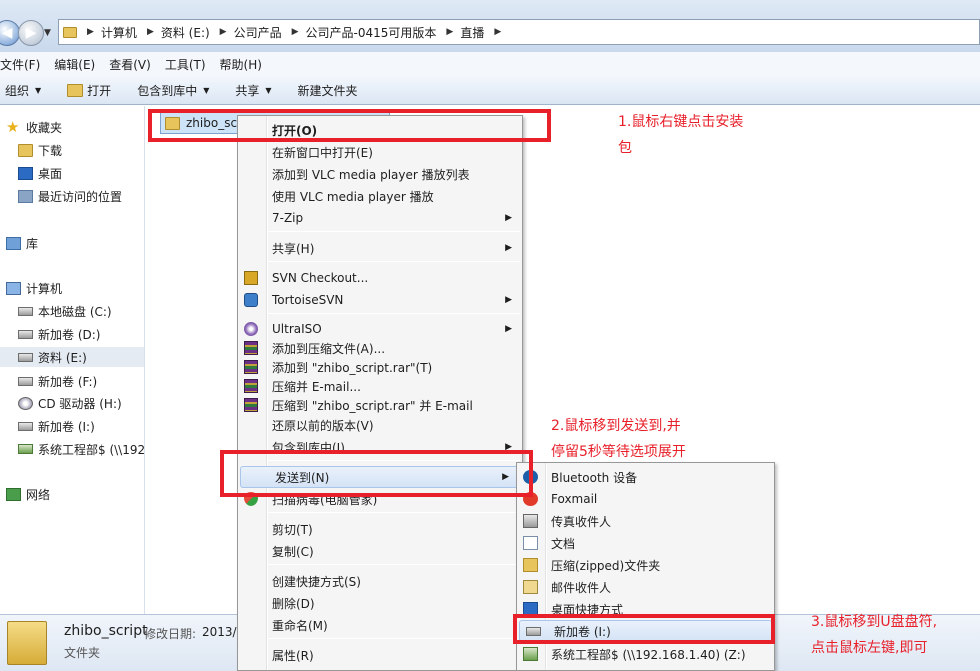  I want to click on desktop-icon, so click(25, 173).